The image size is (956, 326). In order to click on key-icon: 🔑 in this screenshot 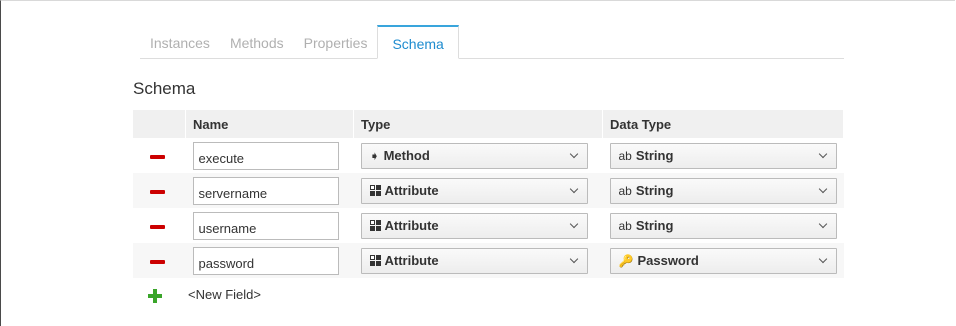, I will do `click(626, 260)`.